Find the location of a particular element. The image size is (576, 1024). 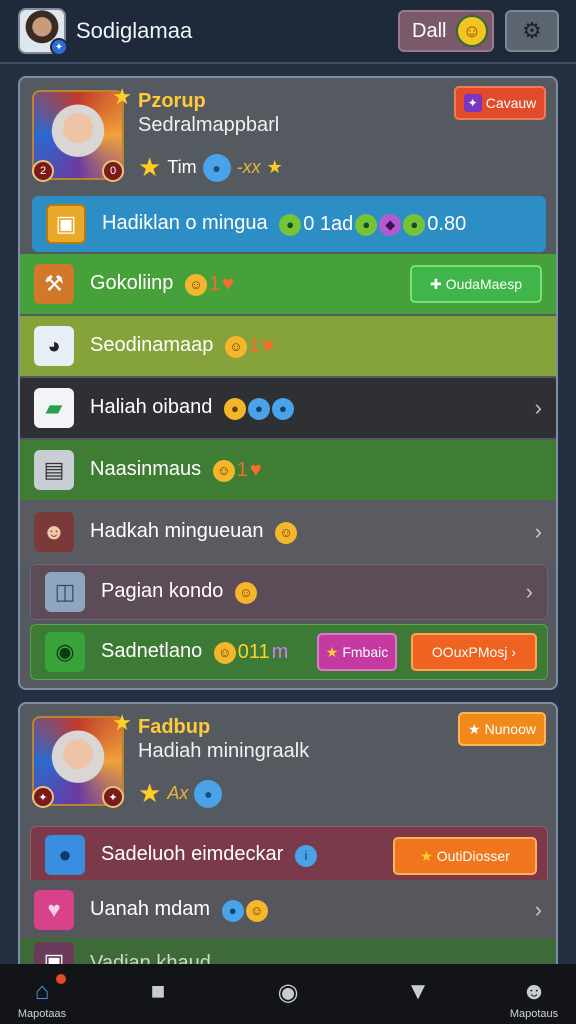

row-label: Naasinmaus is located at coordinates (146, 469).